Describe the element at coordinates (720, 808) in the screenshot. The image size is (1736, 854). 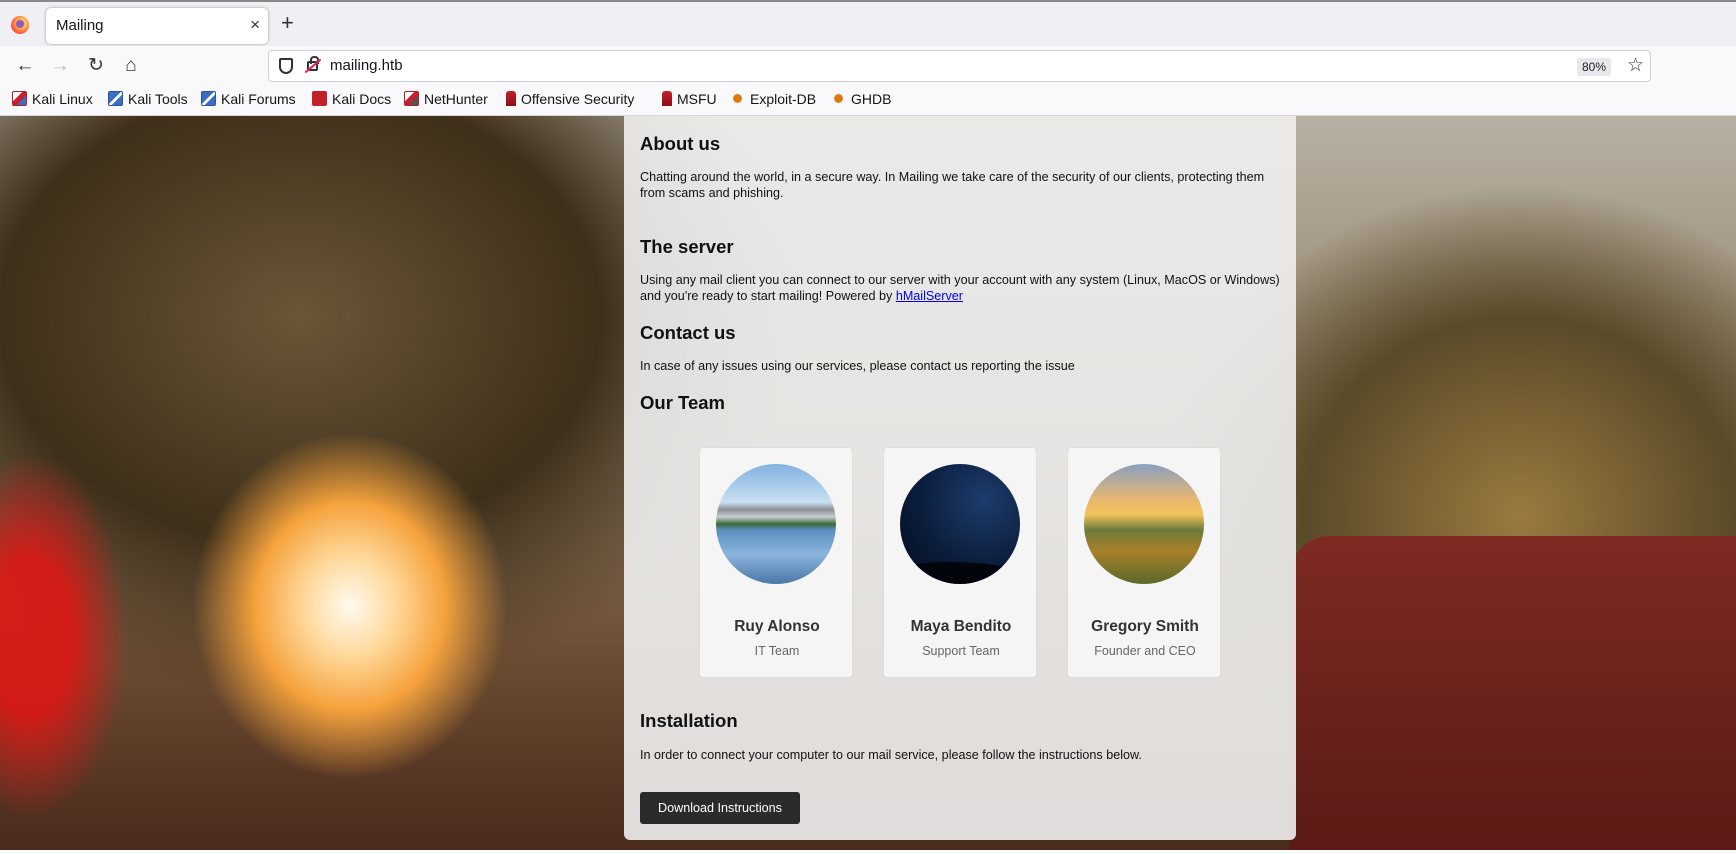
I see `download-instructions-button: Download Instructions` at that location.